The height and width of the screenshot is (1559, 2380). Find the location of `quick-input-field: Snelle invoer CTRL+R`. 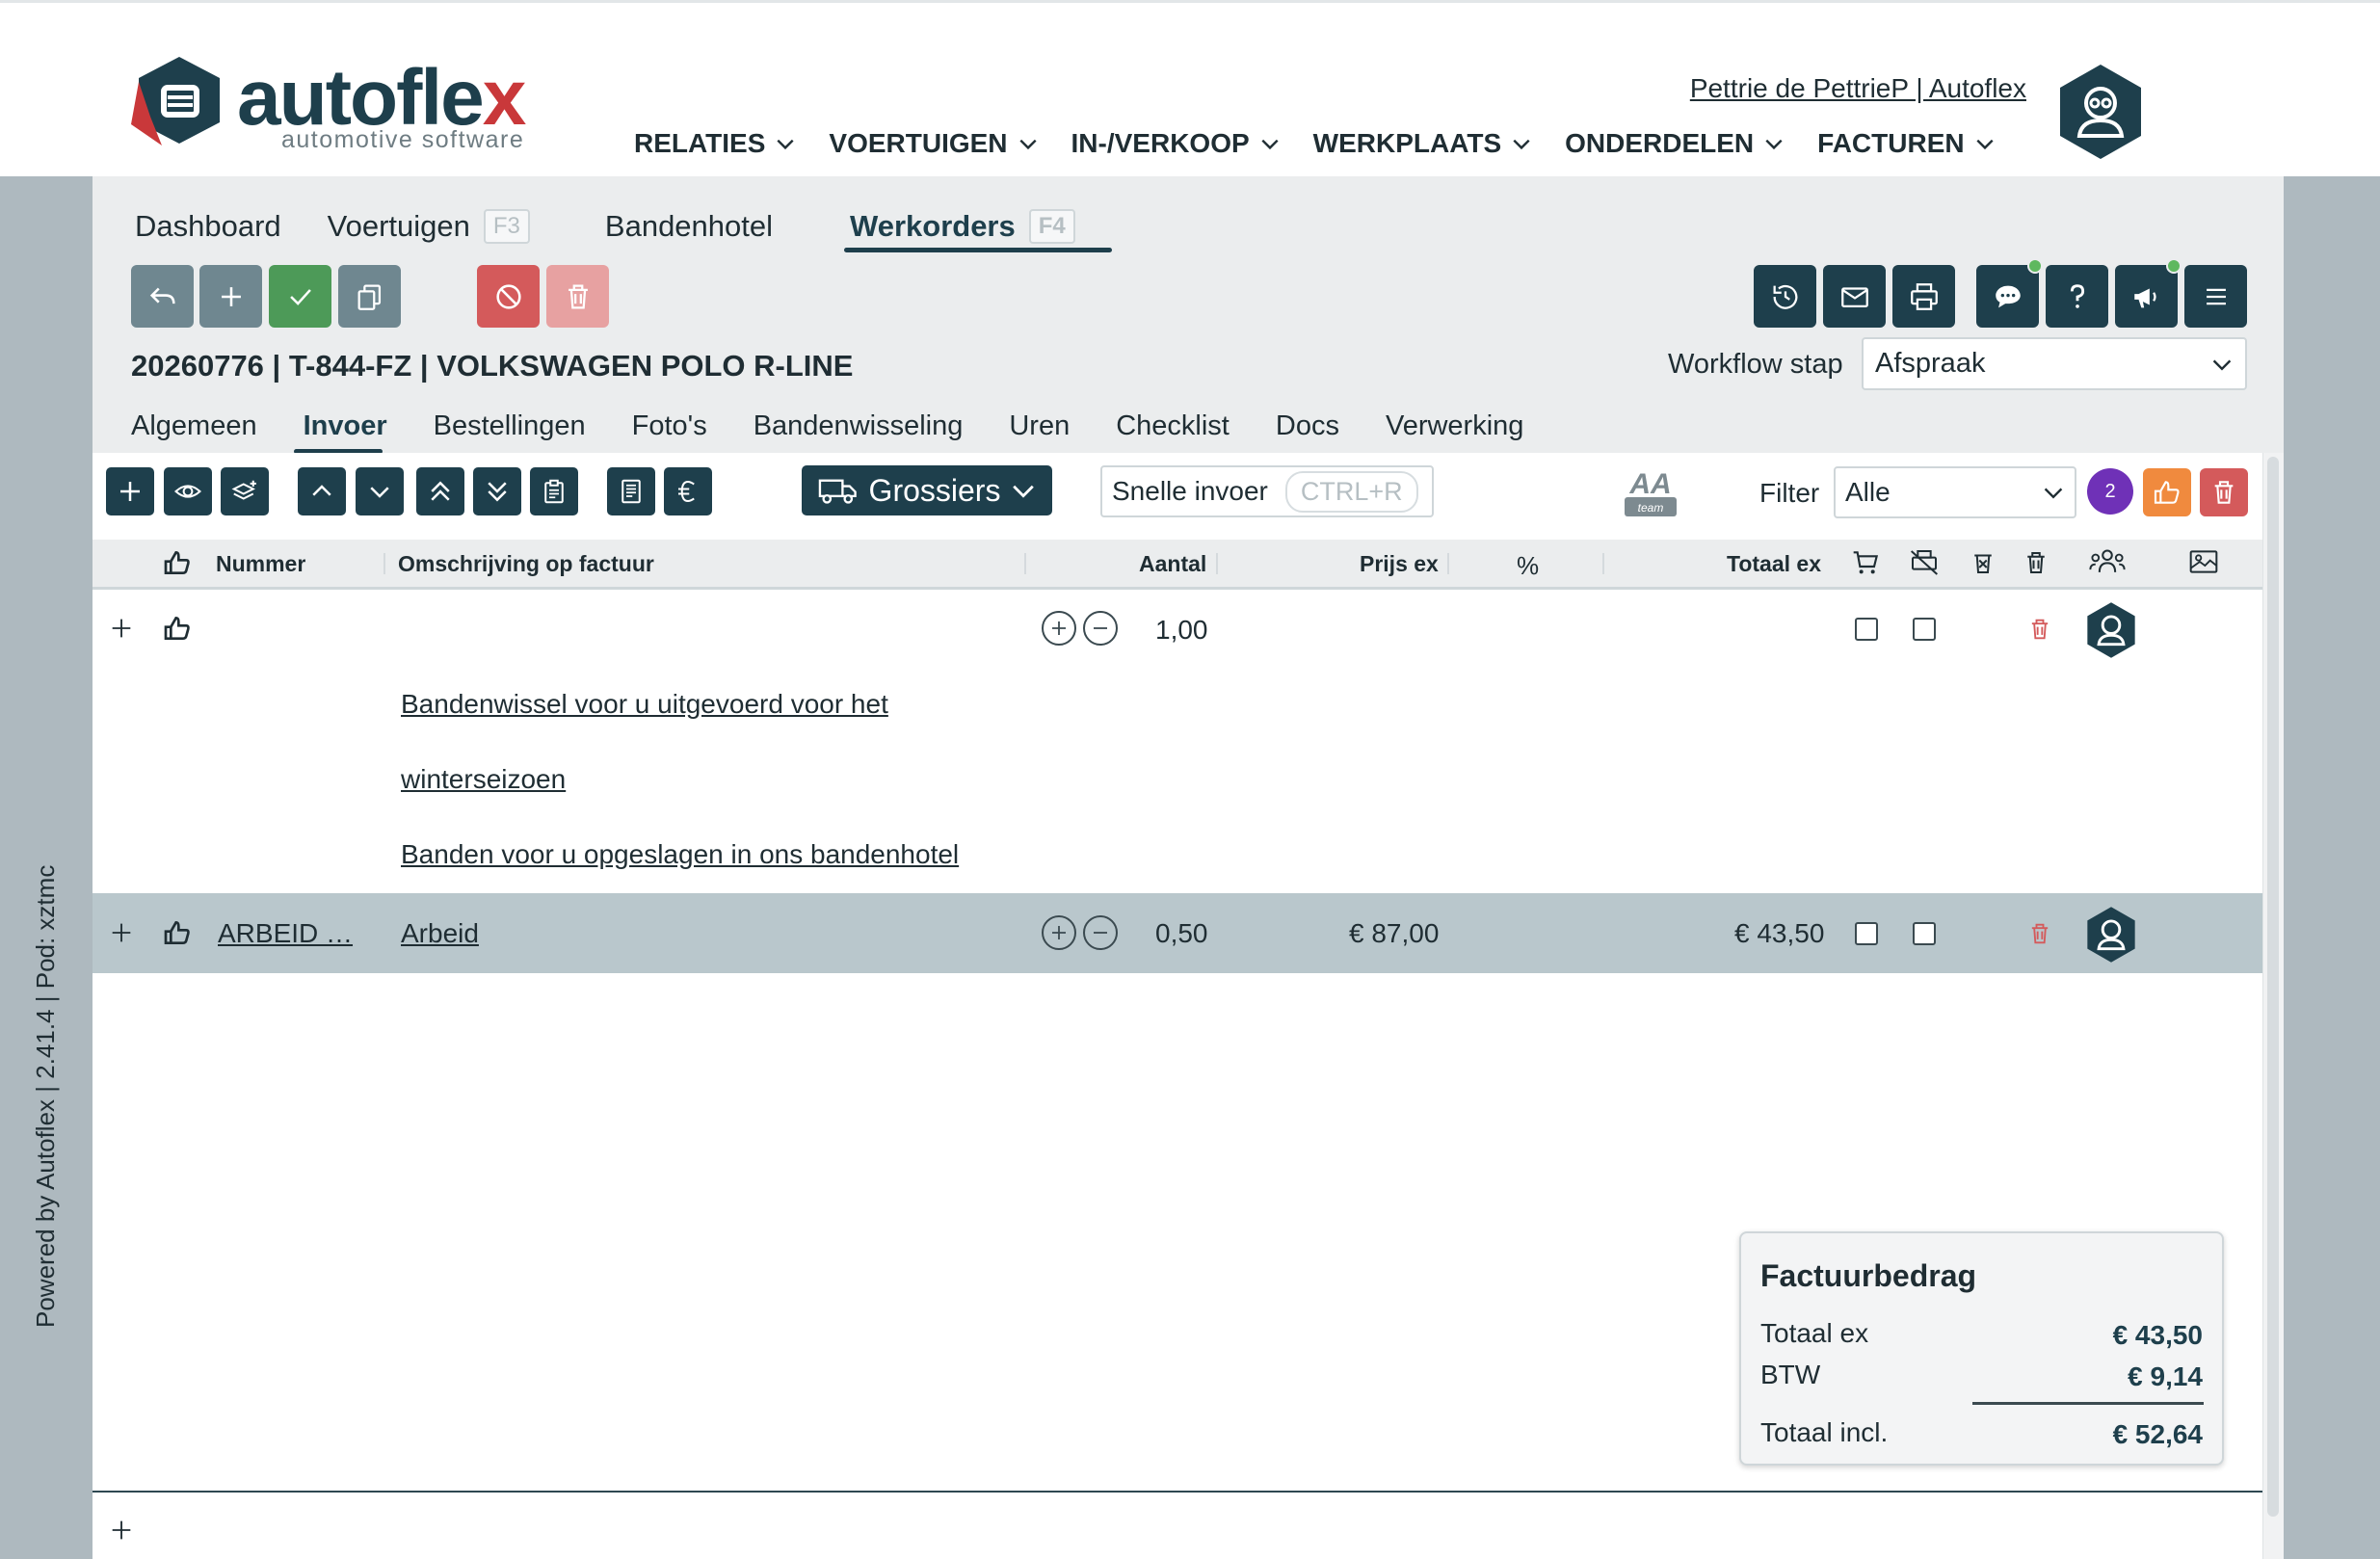

quick-input-field: Snelle invoer CTRL+R is located at coordinates (1267, 491).